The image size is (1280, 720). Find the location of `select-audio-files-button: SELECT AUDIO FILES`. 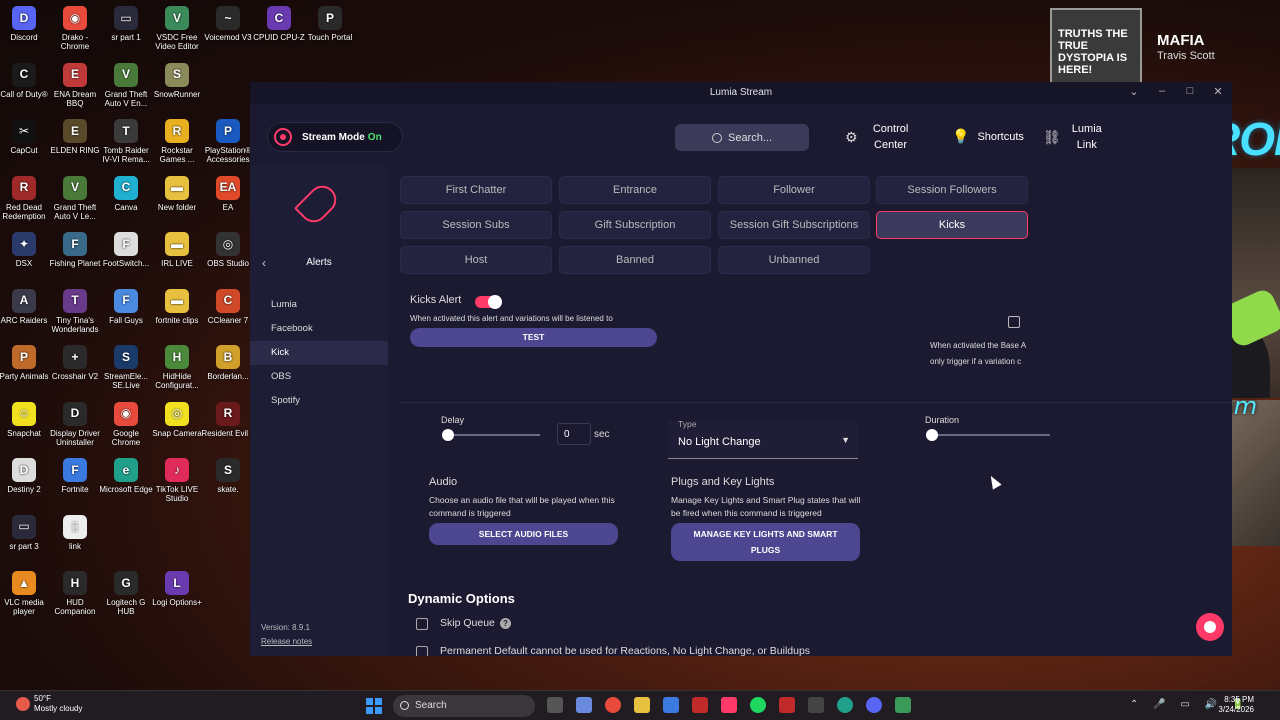

select-audio-files-button: SELECT AUDIO FILES is located at coordinates (523, 534).